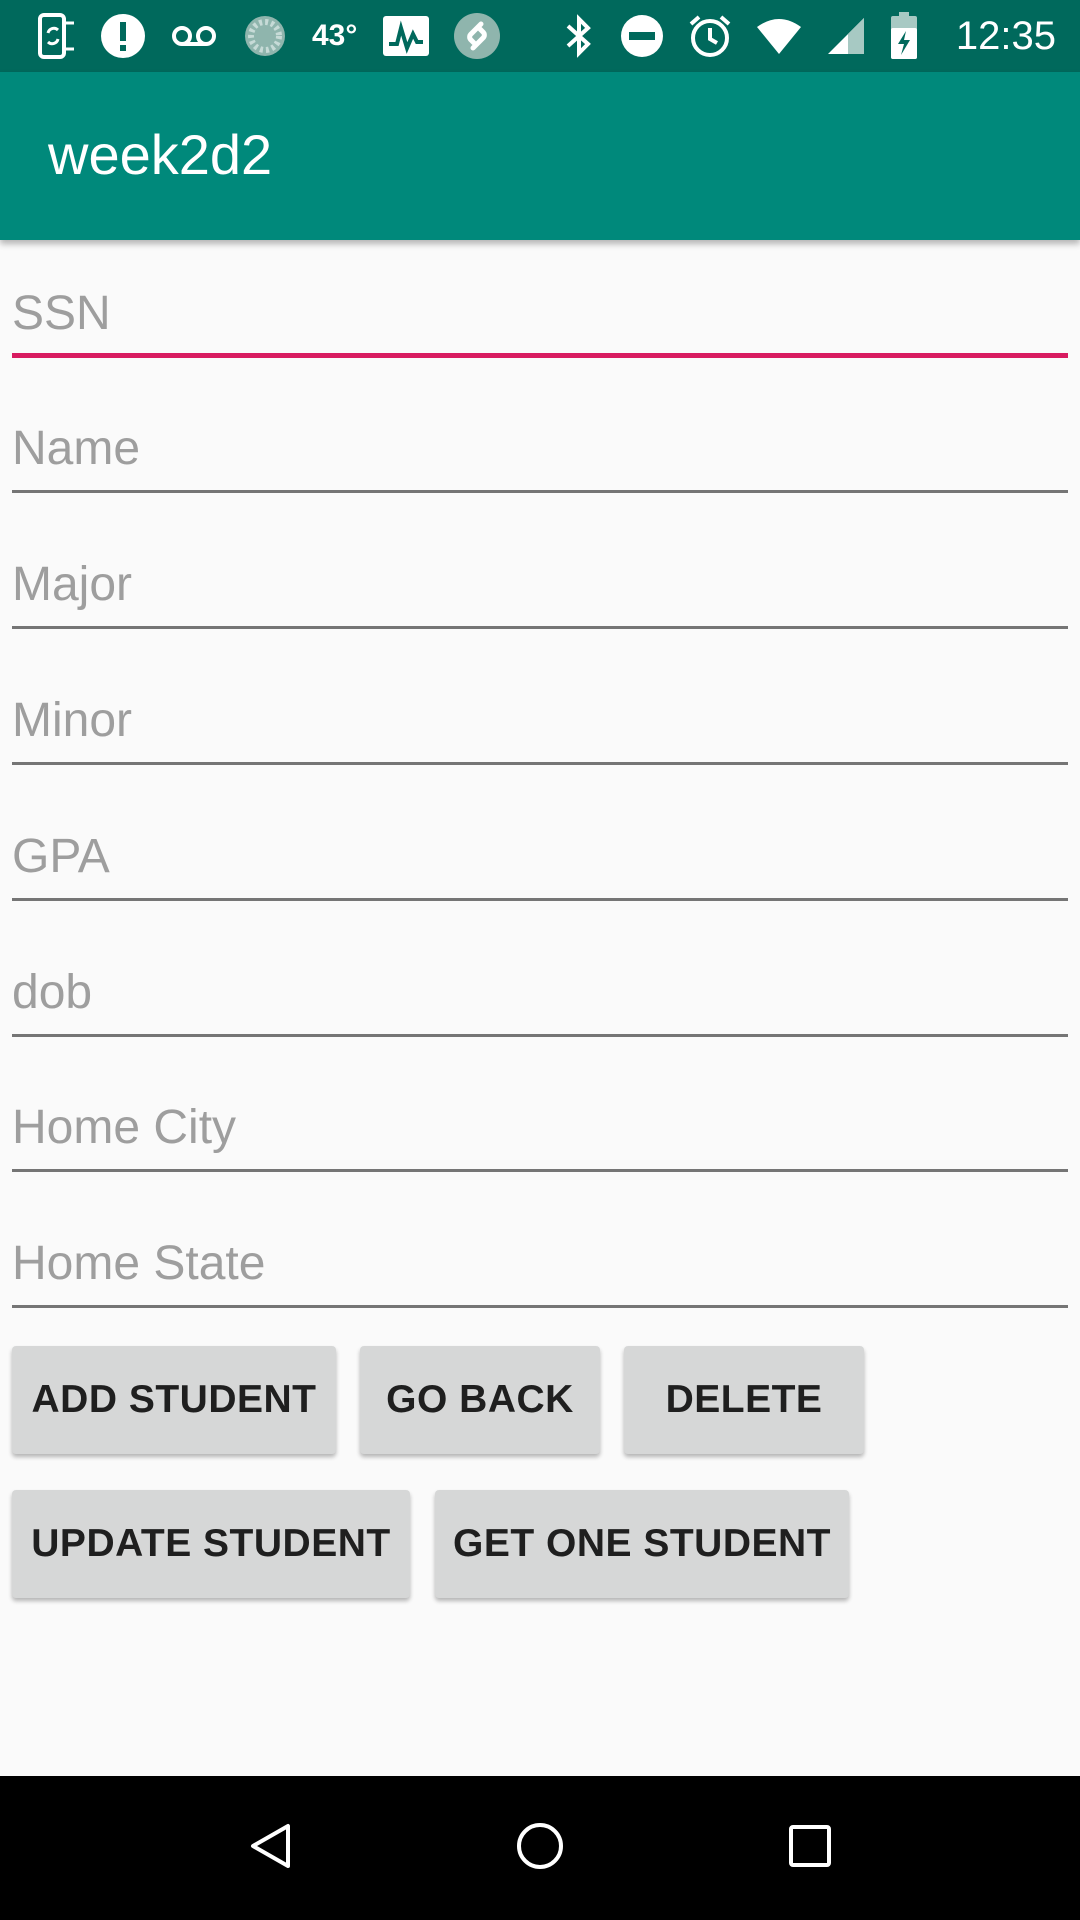 This screenshot has width=1080, height=1920. What do you see at coordinates (160, 154) in the screenshot?
I see `app-title: week2d2` at bounding box center [160, 154].